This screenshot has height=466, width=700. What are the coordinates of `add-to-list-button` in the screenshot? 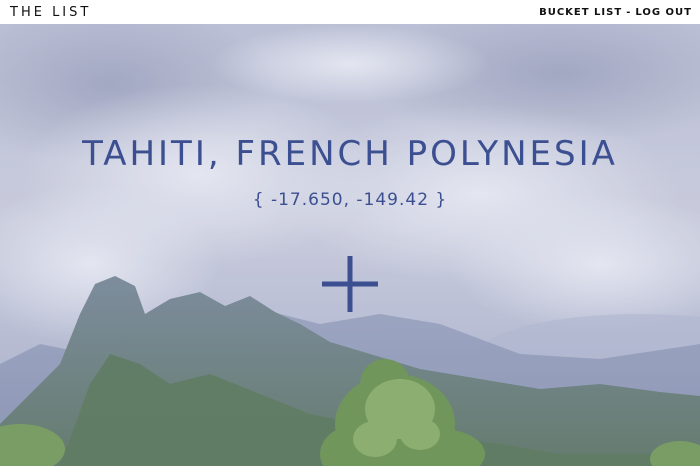 It's located at (350, 284).